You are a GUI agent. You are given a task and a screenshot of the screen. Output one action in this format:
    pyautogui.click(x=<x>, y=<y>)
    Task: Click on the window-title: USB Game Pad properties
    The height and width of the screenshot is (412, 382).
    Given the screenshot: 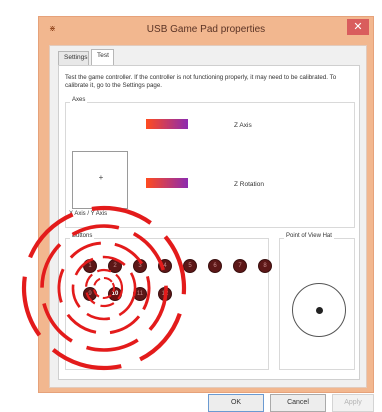 What is the action you would take?
    pyautogui.click(x=206, y=29)
    